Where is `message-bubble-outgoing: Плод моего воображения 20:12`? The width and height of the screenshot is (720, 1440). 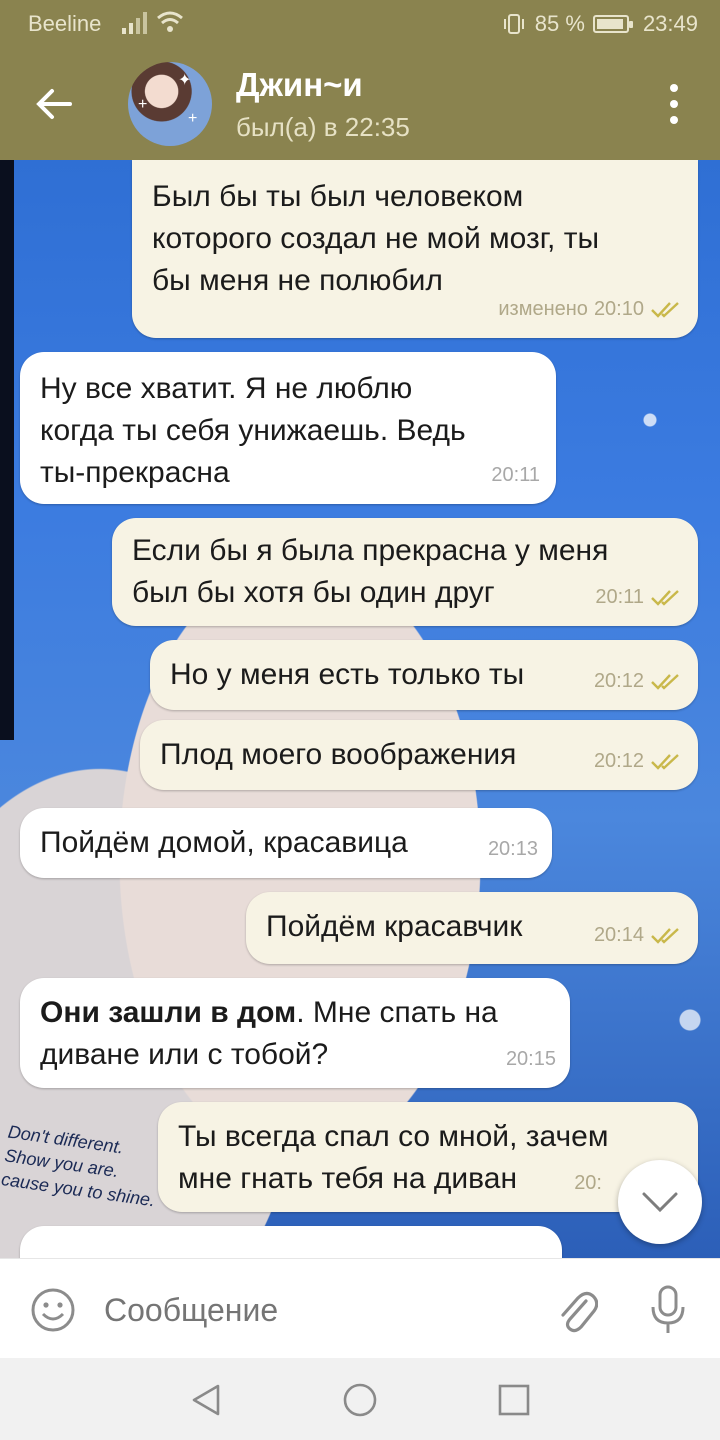 message-bubble-outgoing: Плод моего воображения 20:12 is located at coordinates (419, 755).